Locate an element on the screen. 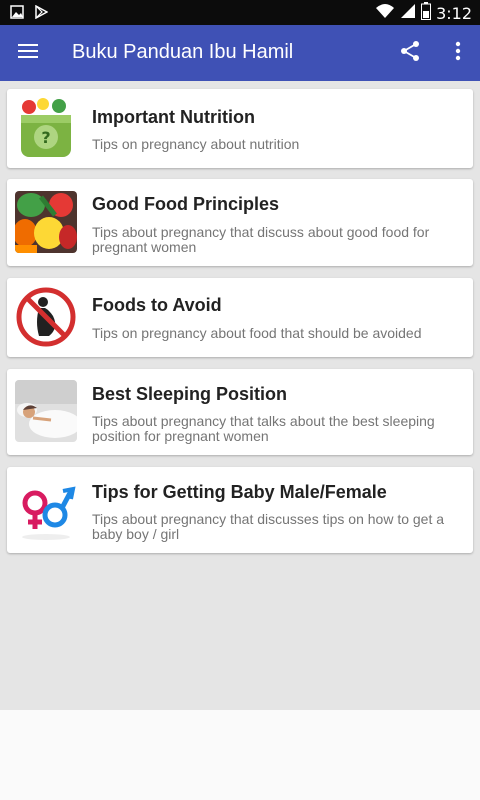  item-title: Good Food Principles is located at coordinates (186, 204).